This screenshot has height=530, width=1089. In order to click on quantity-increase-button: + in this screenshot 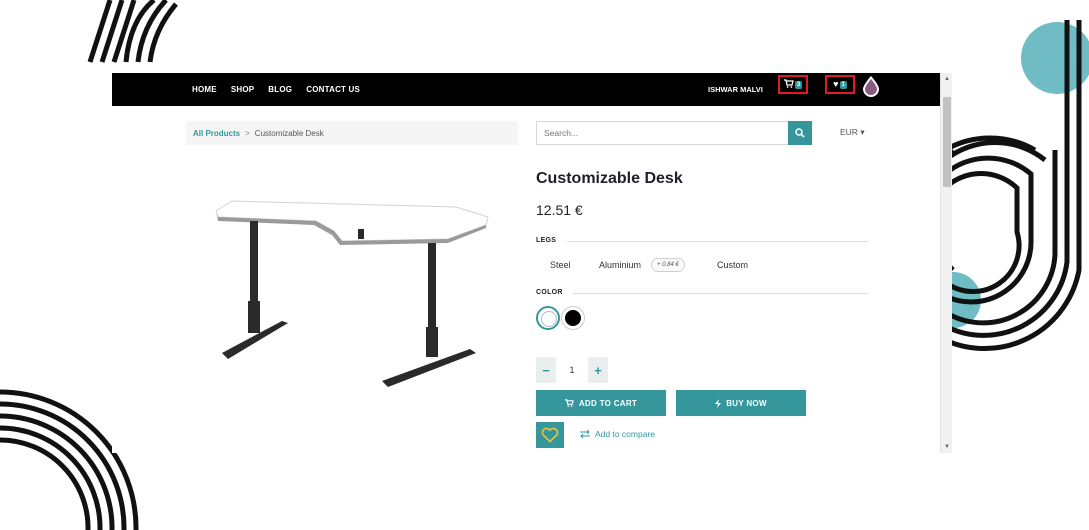, I will do `click(598, 370)`.